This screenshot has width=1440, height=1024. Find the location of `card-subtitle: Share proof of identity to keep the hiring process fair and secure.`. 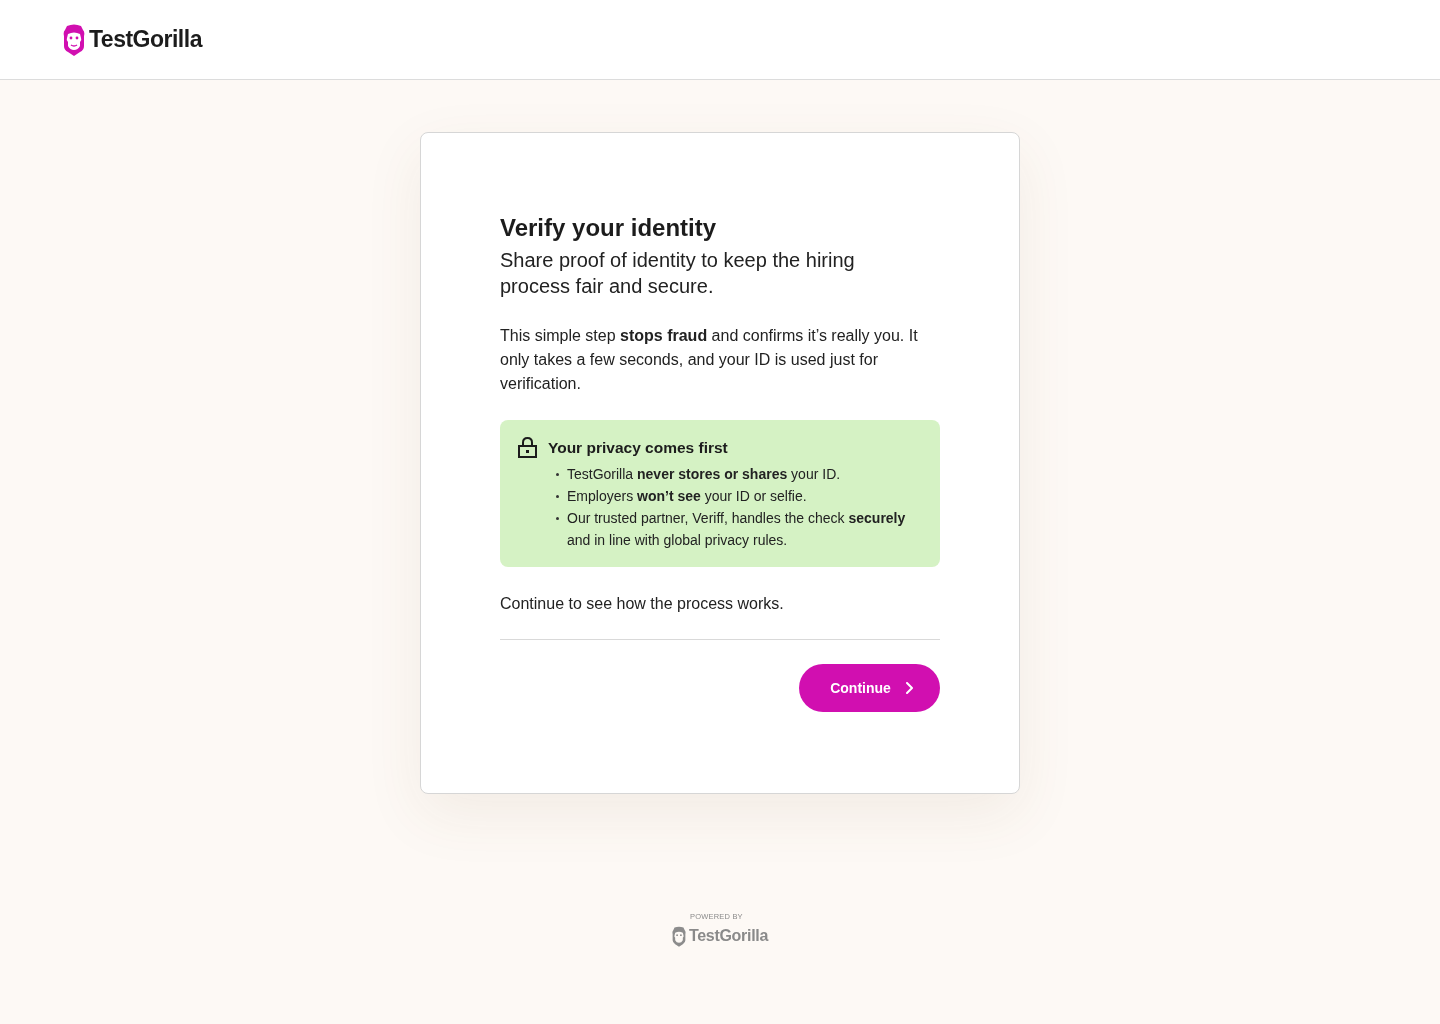

card-subtitle: Share proof of identity to keep the hiring process fair and secure. is located at coordinates (678, 273).